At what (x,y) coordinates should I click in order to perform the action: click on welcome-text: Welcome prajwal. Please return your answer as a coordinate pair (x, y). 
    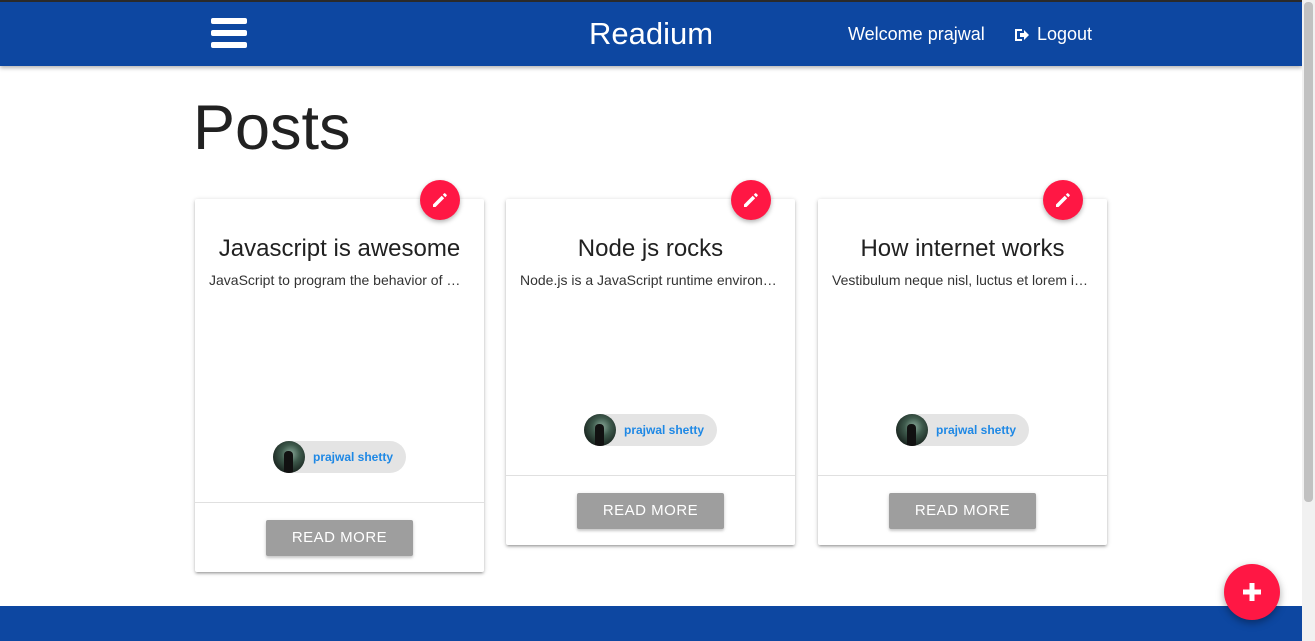
    Looking at the image, I should click on (916, 34).